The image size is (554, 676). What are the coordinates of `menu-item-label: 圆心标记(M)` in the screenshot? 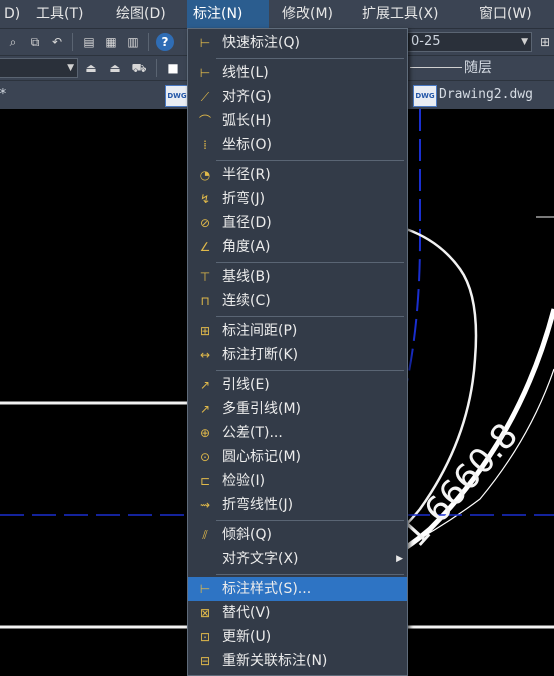 It's located at (262, 457).